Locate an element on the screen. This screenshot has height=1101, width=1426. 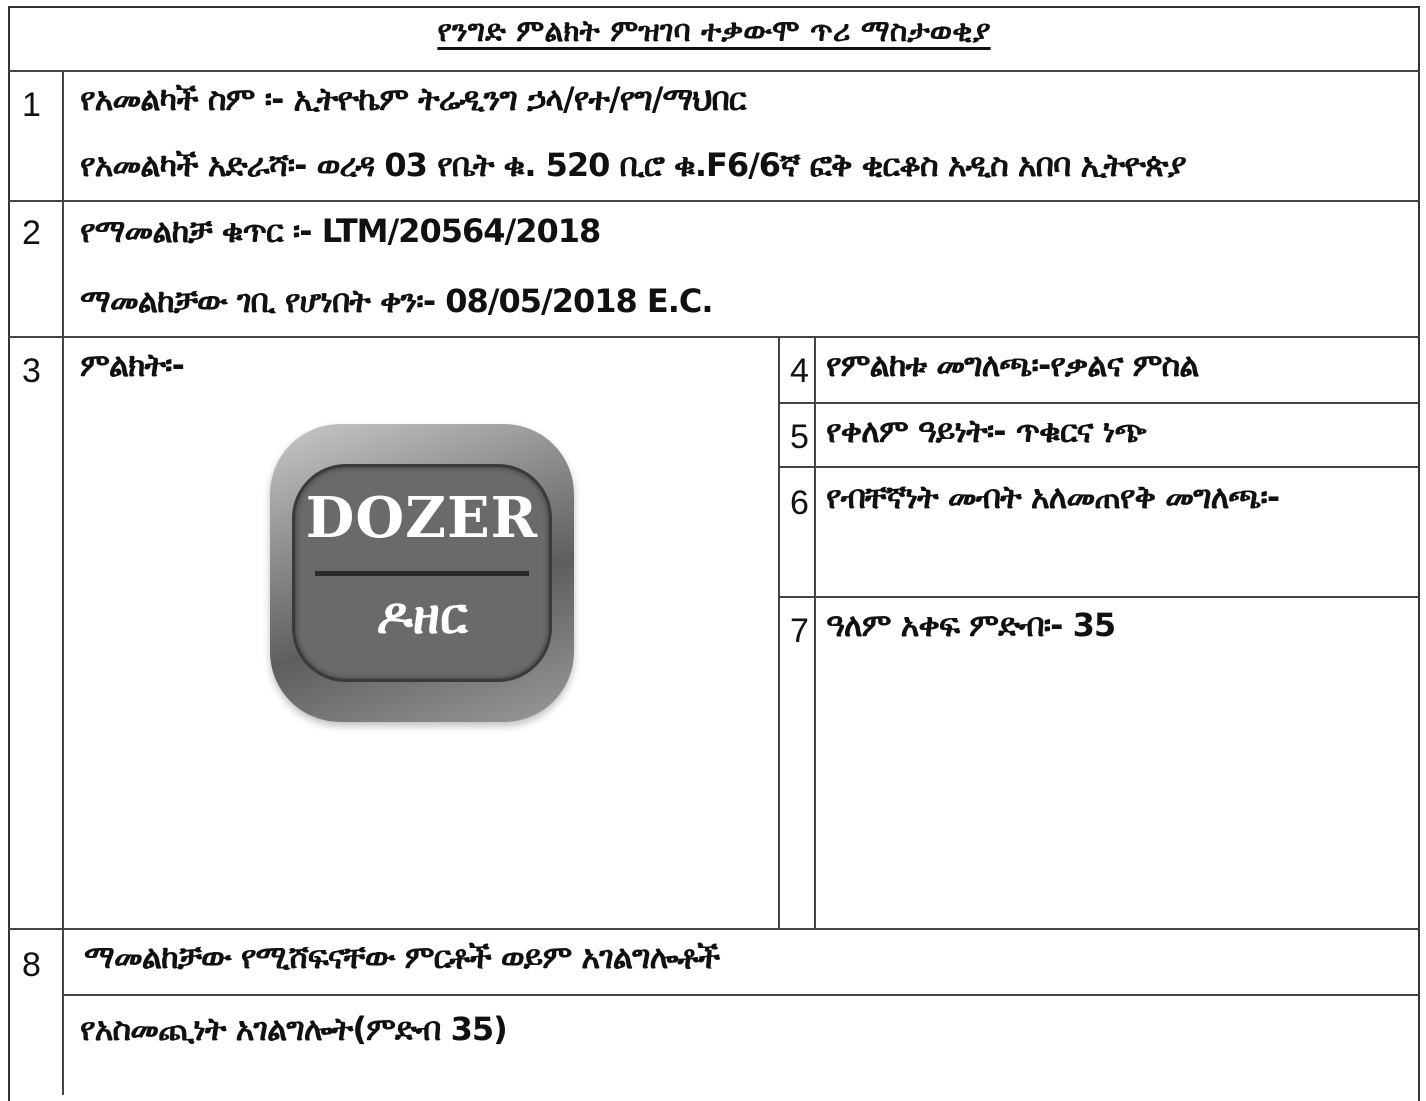
row-number-4: 4 is located at coordinates (799, 371).